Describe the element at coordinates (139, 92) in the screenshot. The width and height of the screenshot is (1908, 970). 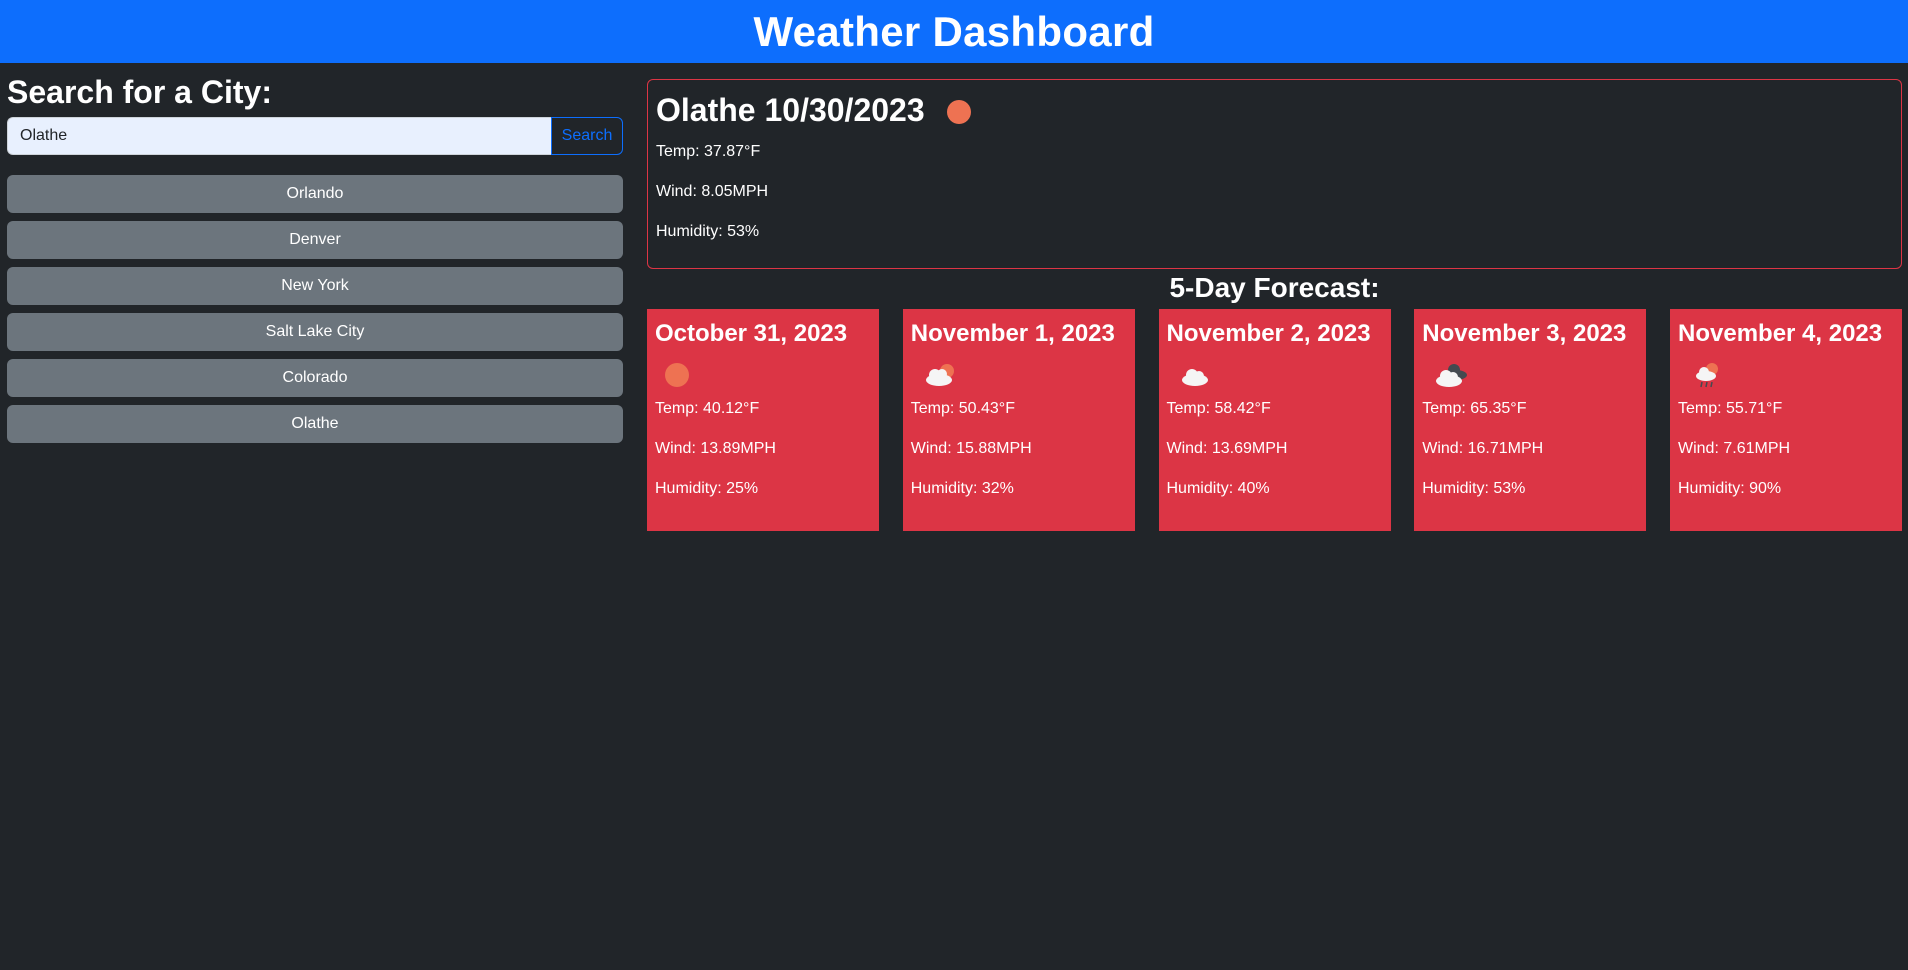
I see `search-heading: Search for a City:` at that location.